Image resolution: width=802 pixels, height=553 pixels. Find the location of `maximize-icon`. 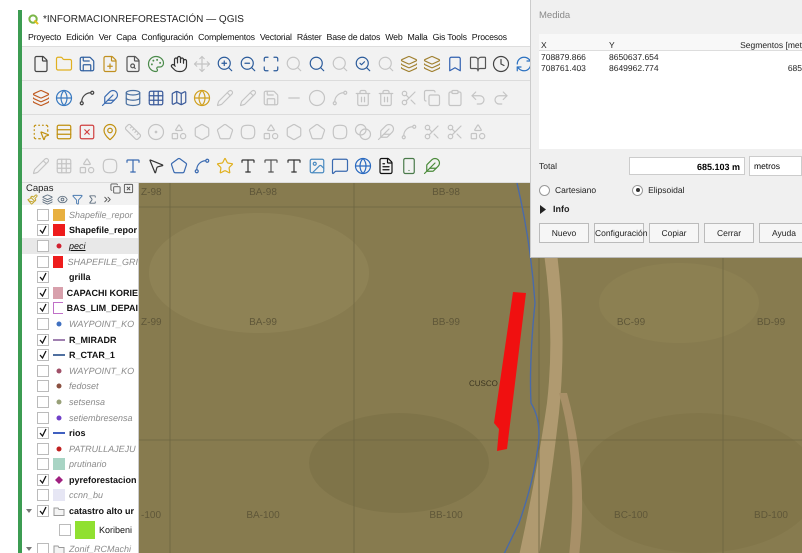

maximize-icon is located at coordinates (271, 63).